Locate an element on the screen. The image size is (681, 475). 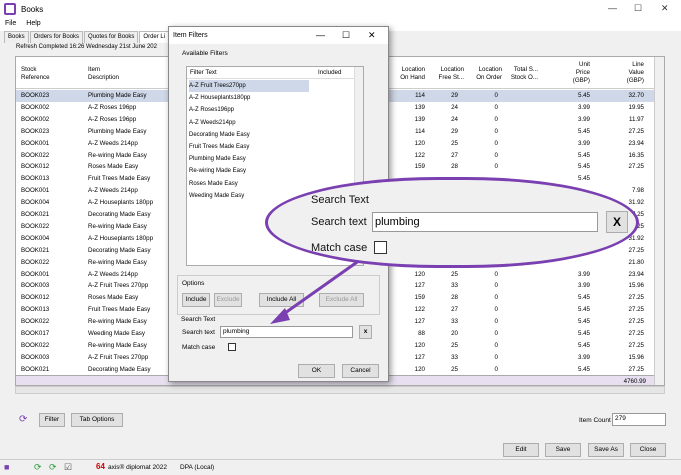
cell-line-value: 32.70 is located at coordinates (636, 95).